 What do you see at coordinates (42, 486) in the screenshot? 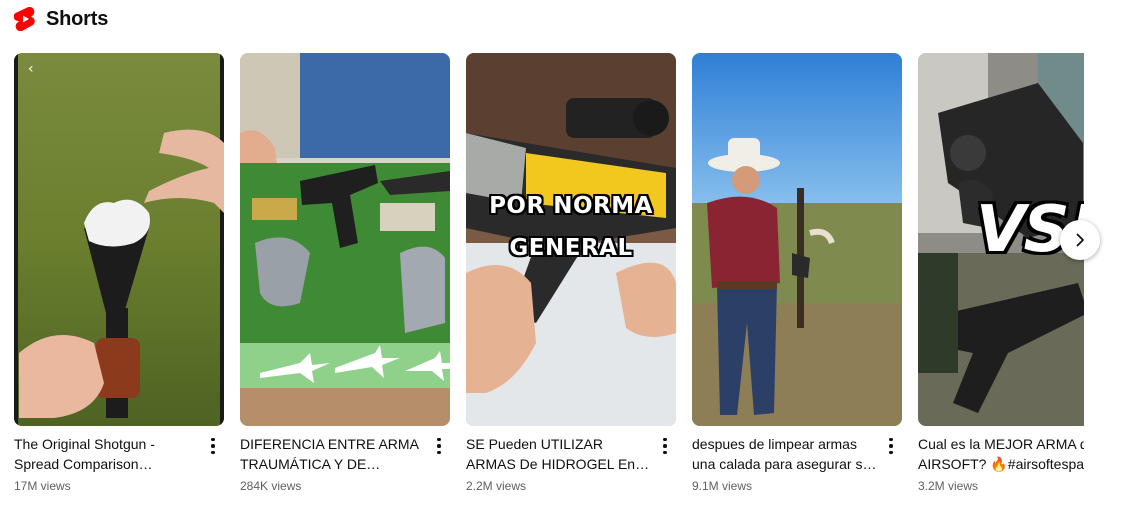
I see `short-views: 17M views` at bounding box center [42, 486].